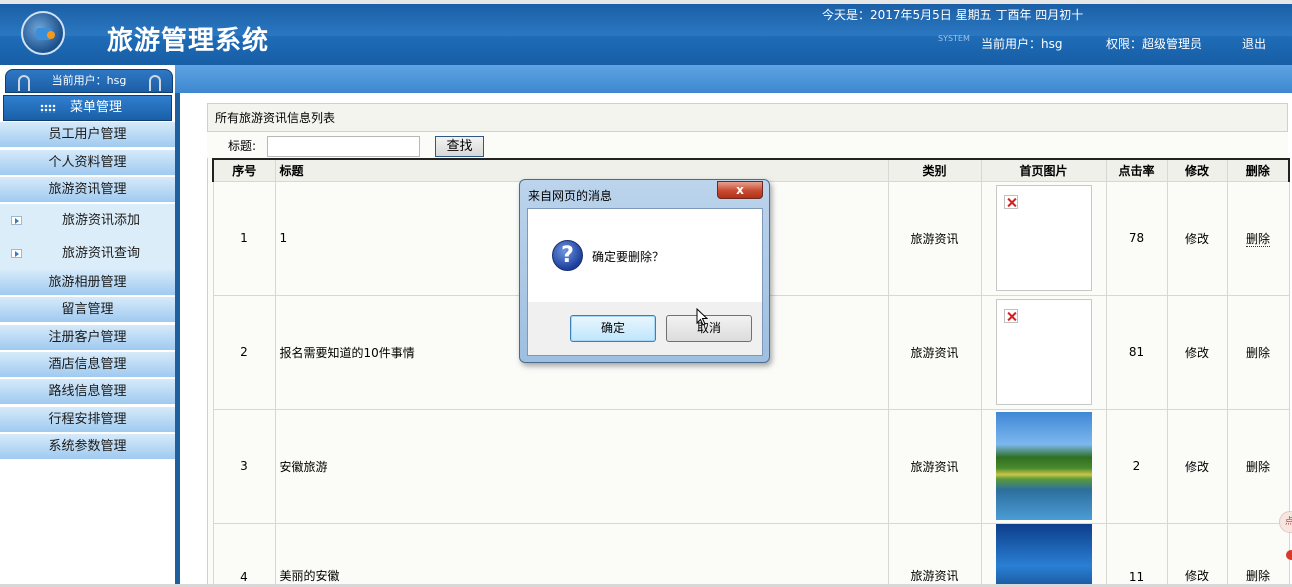 The height and width of the screenshot is (587, 1292). What do you see at coordinates (1254, 43) in the screenshot?
I see `logout-link: 退出` at bounding box center [1254, 43].